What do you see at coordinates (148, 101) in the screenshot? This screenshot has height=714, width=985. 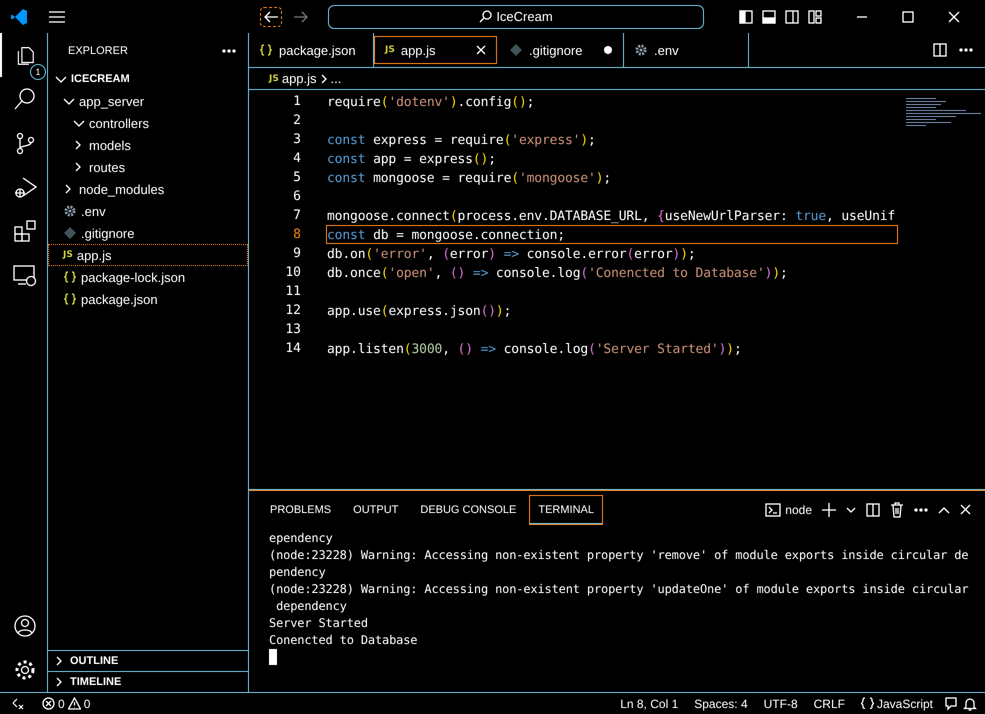 I see `folder-tree-item: app_server` at bounding box center [148, 101].